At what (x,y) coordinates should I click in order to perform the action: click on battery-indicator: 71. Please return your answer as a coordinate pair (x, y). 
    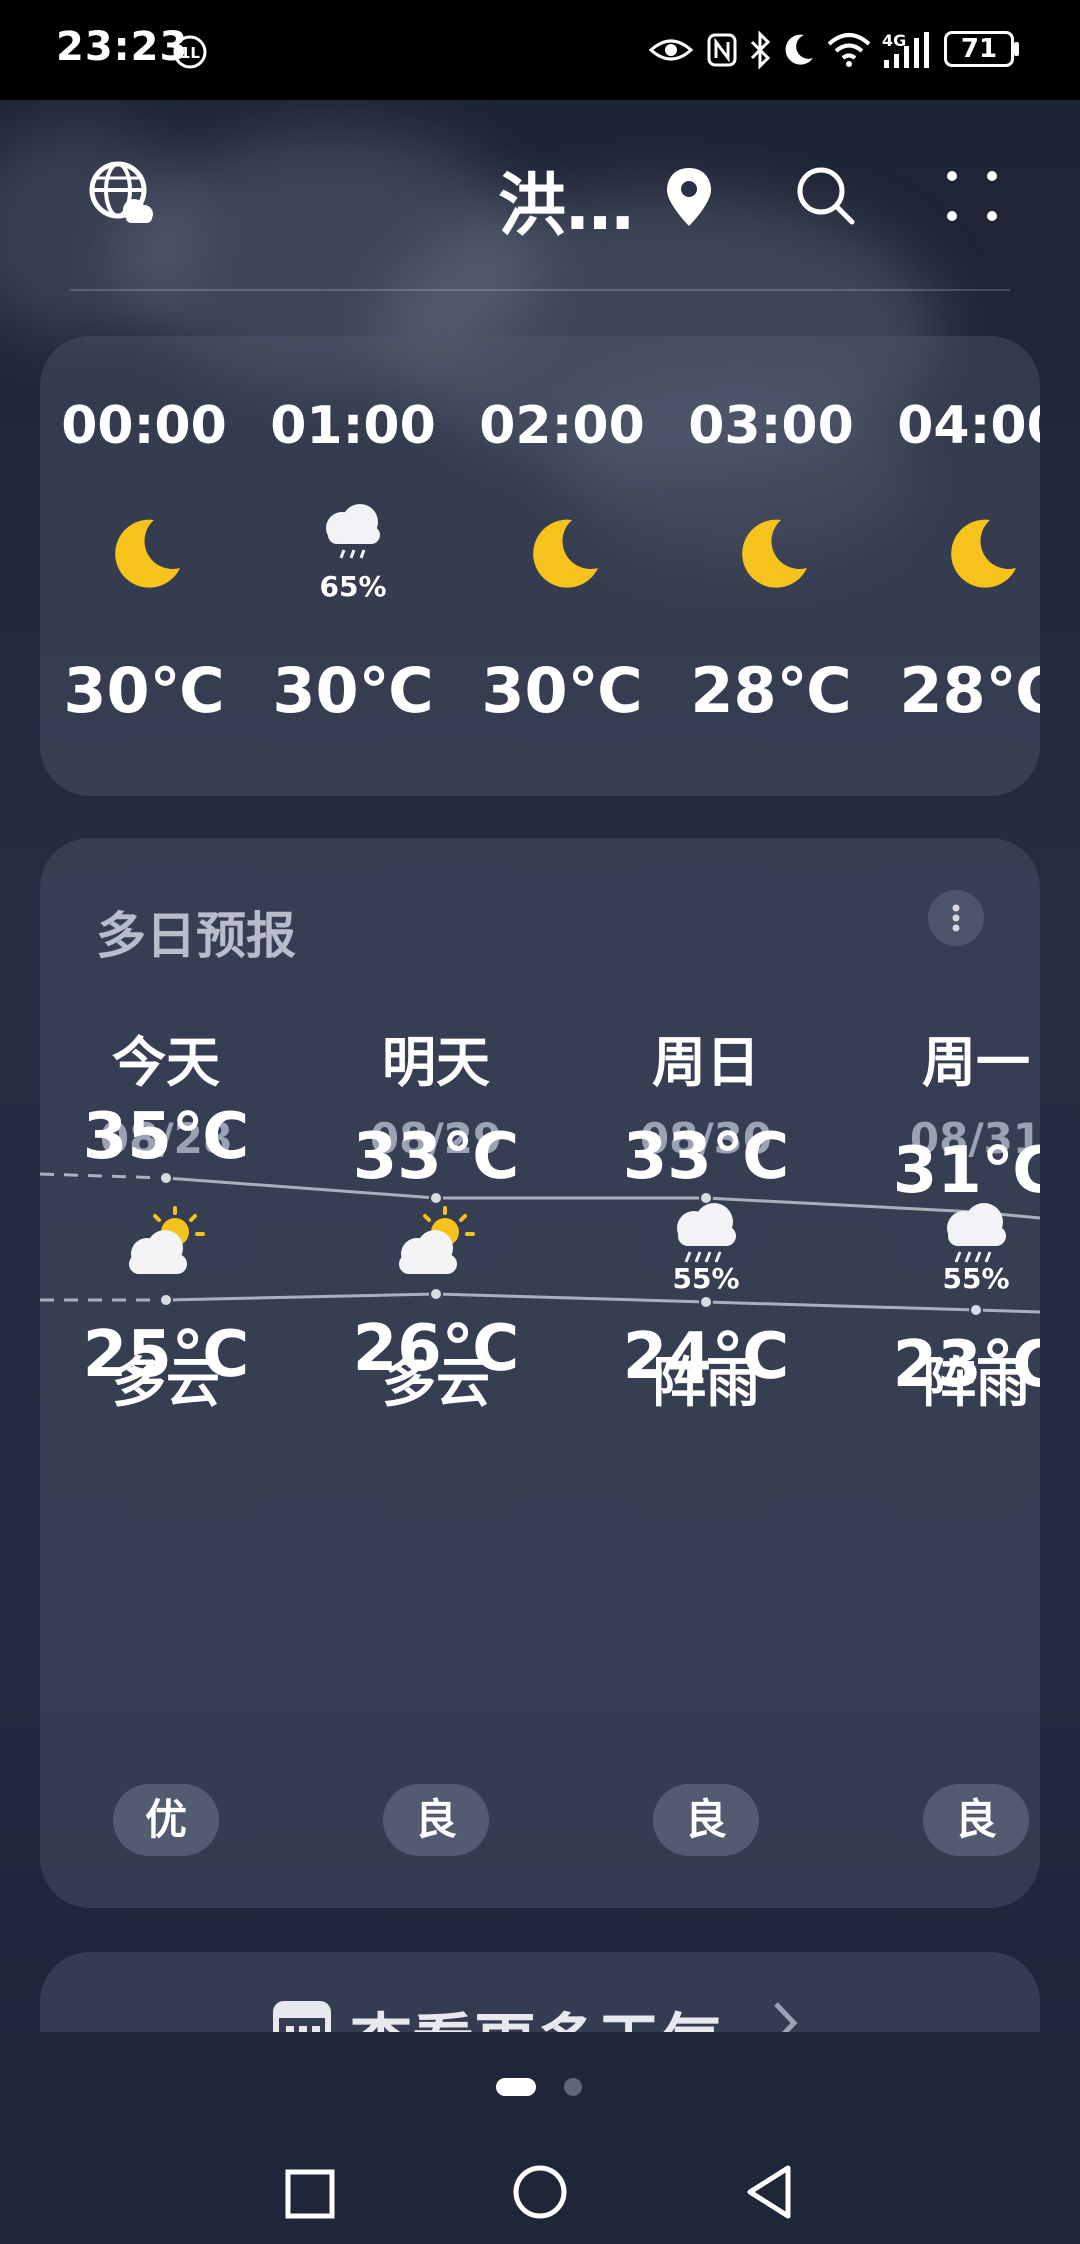
    Looking at the image, I should click on (979, 49).